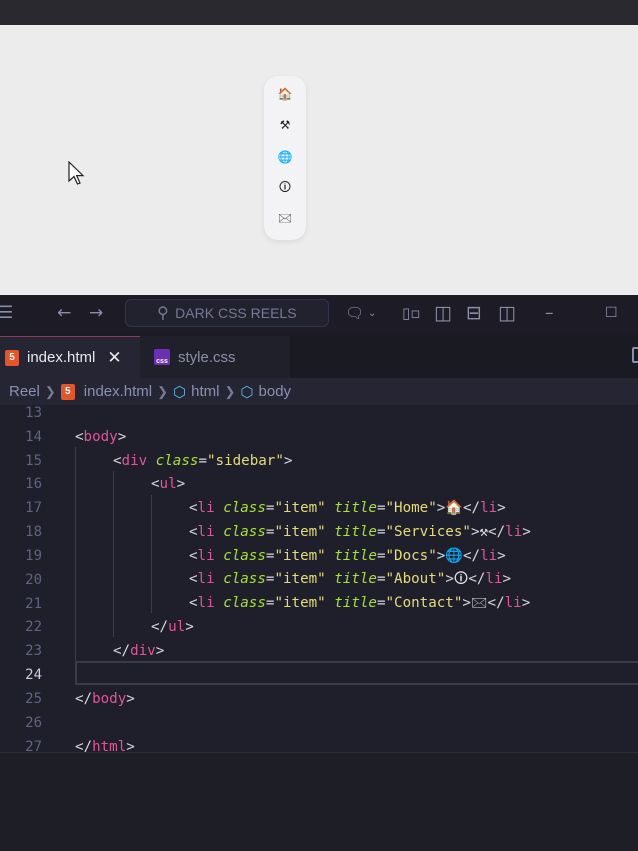 This screenshot has height=851, width=638. What do you see at coordinates (33, 651) in the screenshot?
I see `line-number: 23` at bounding box center [33, 651].